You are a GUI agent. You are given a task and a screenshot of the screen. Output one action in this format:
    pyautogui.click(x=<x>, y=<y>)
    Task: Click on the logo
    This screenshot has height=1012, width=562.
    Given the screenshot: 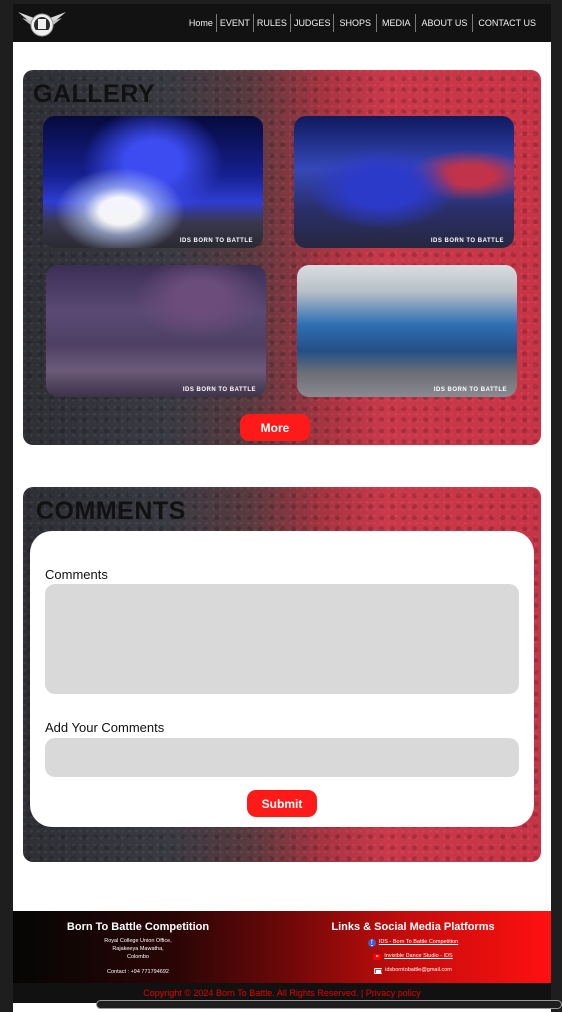 What is the action you would take?
    pyautogui.click(x=42, y=23)
    